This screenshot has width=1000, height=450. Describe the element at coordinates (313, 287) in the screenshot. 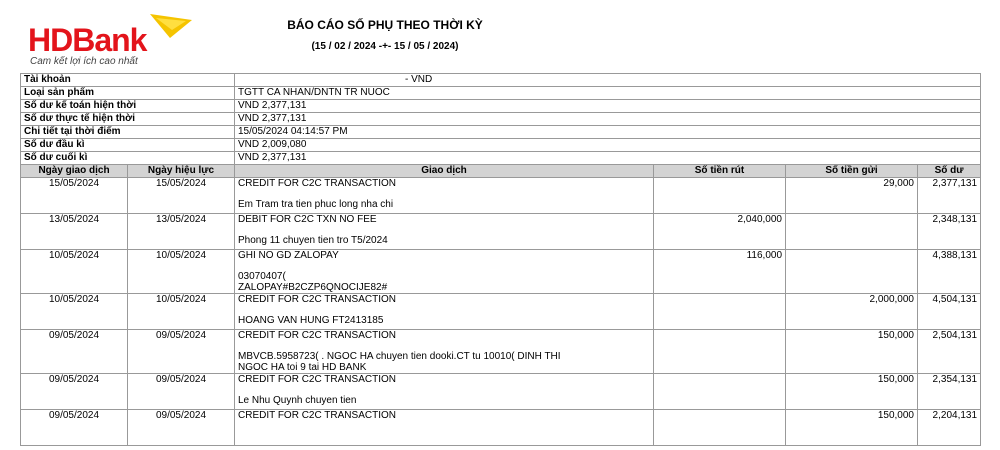

I see `transaction-detail-2: ZALOPAY#B2CZP6QNOCIJE82#` at that location.